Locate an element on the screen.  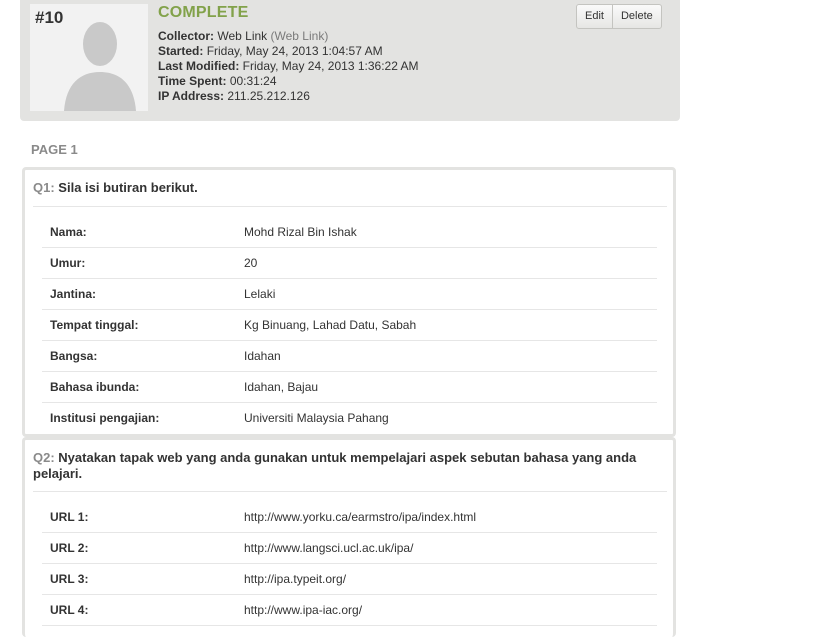
table-row: Bahasa ibunda: Idahan, Bajau is located at coordinates (349, 387).